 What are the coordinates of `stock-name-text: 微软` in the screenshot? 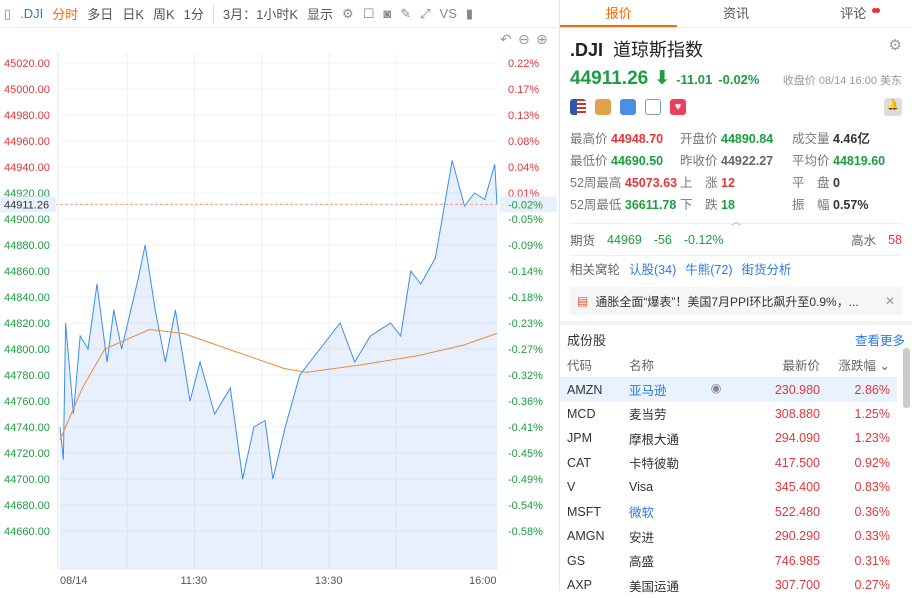 It's located at (642, 513).